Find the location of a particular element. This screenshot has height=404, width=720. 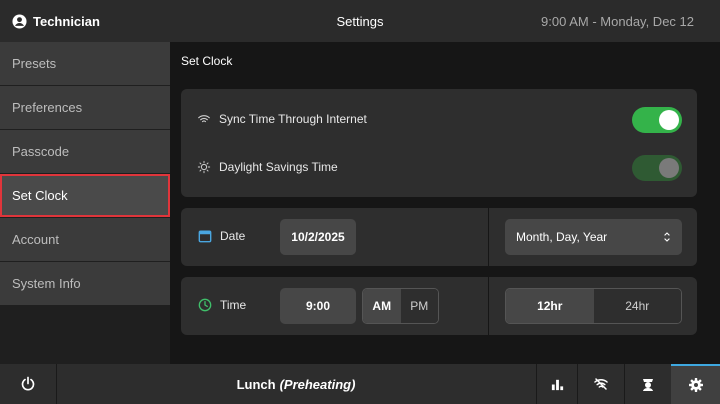

status-state: (Preheating) is located at coordinates (317, 384).